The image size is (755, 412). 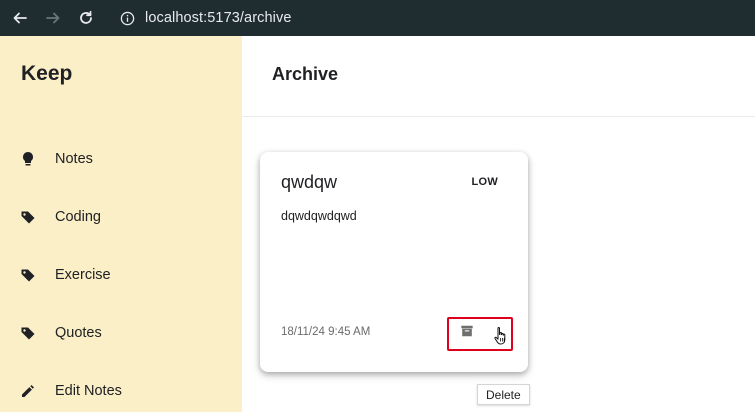 I want to click on app-logo: Keep, so click(x=47, y=73).